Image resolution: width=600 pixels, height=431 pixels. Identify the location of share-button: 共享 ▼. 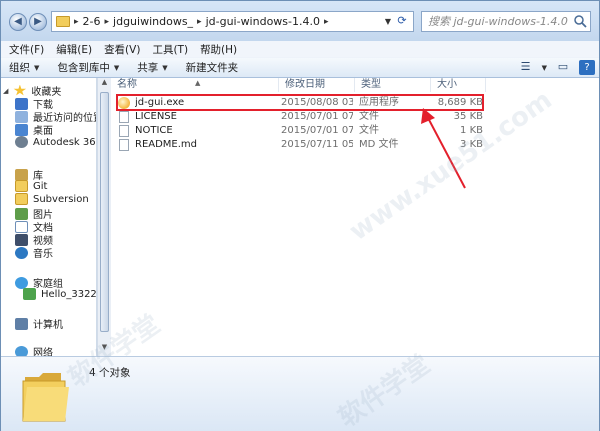
(152, 67).